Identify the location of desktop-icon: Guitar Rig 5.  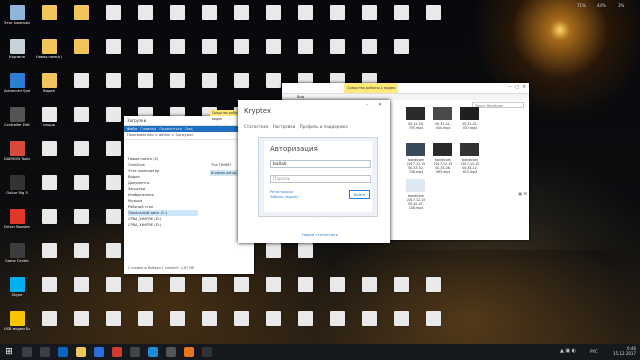
(17, 189).